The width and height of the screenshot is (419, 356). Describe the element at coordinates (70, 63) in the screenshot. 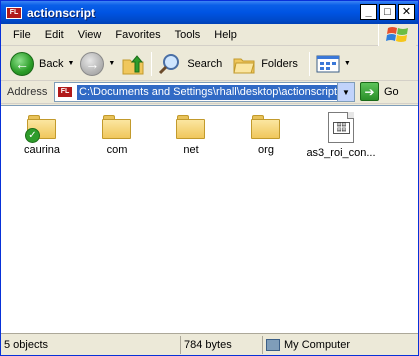

I see `back-dropdown-icon: ▼` at that location.